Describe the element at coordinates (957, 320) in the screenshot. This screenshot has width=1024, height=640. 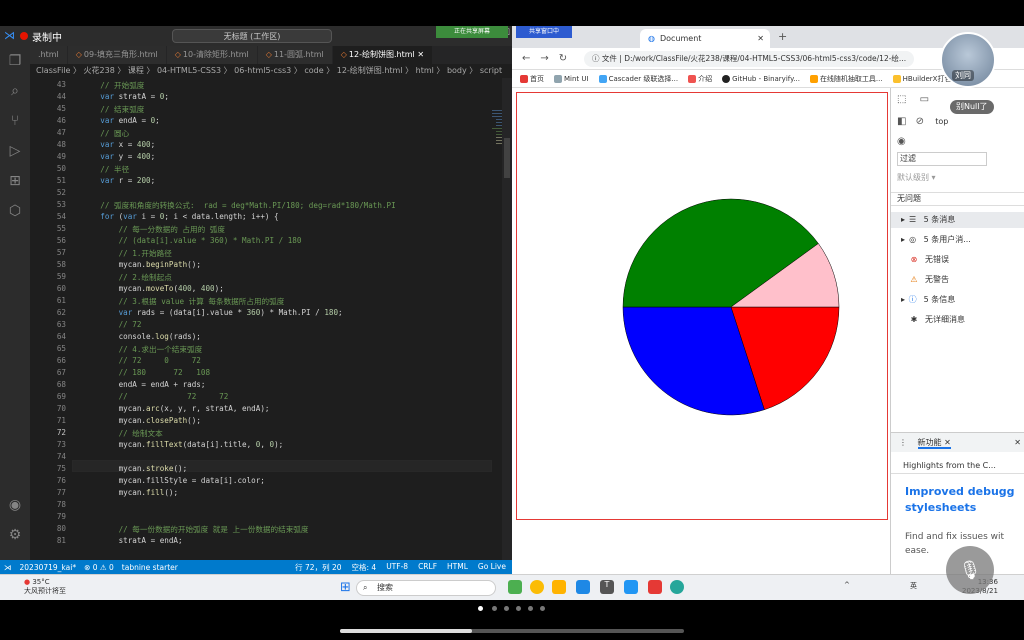
I see `message-filter-verbose: ✱ 无详细消息` at that location.